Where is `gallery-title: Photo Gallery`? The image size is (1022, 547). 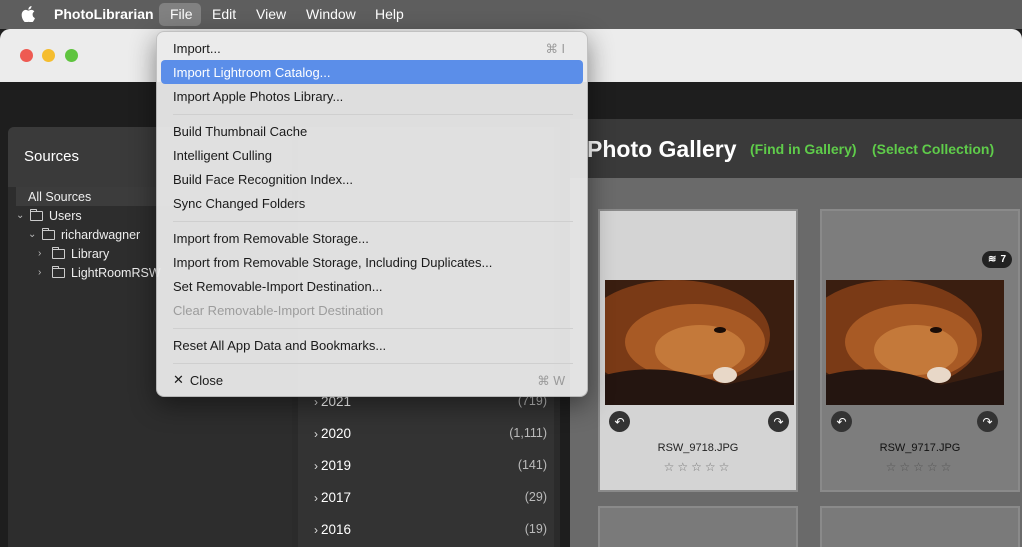
gallery-title: Photo Gallery is located at coordinates (662, 149).